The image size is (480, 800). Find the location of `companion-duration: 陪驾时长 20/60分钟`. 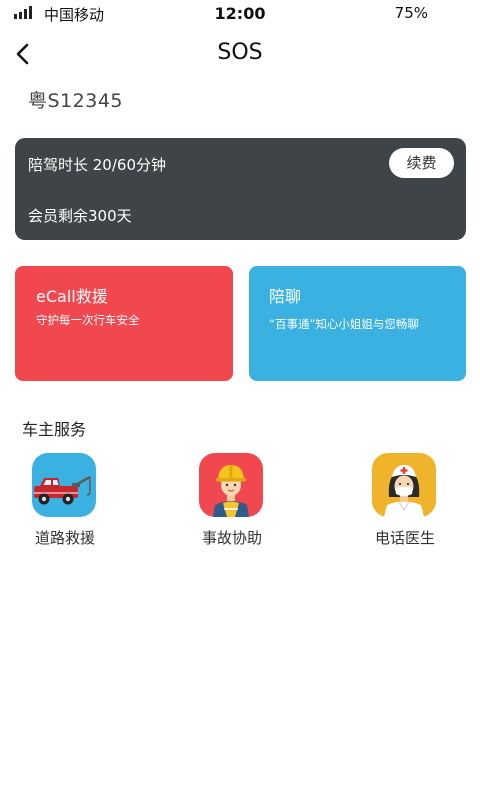

companion-duration: 陪驾时长 20/60分钟 is located at coordinates (97, 165).